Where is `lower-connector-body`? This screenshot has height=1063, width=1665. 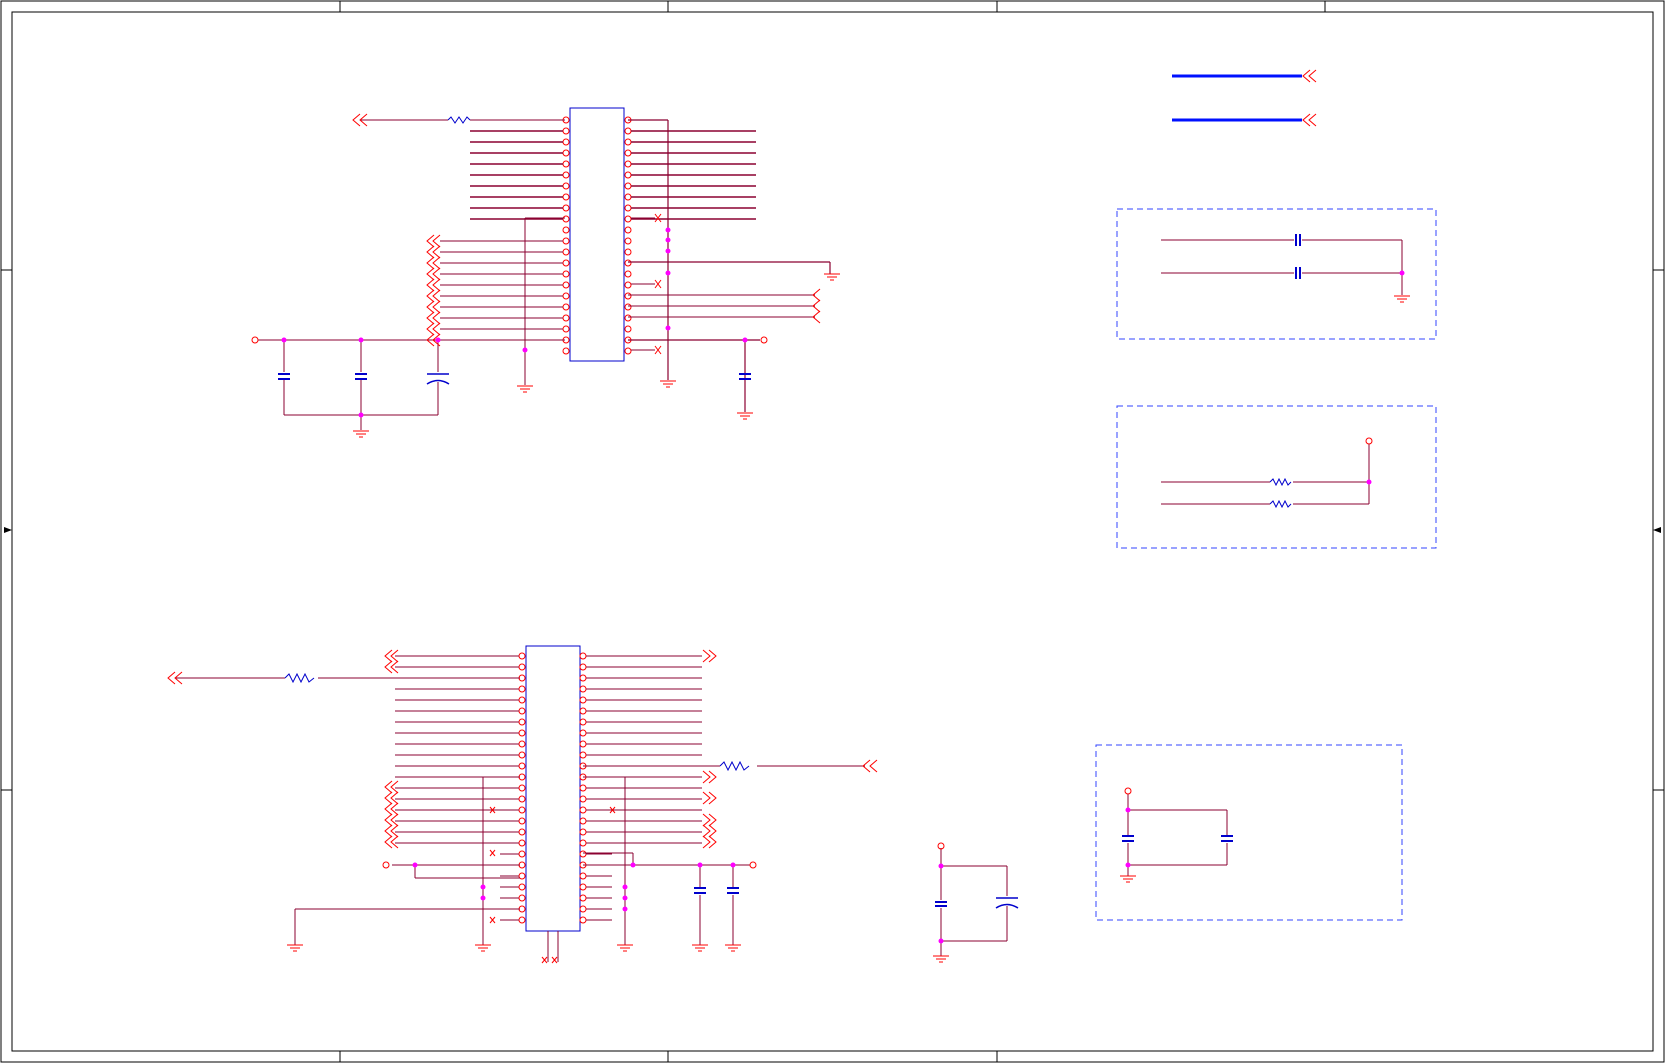 lower-connector-body is located at coordinates (553, 788).